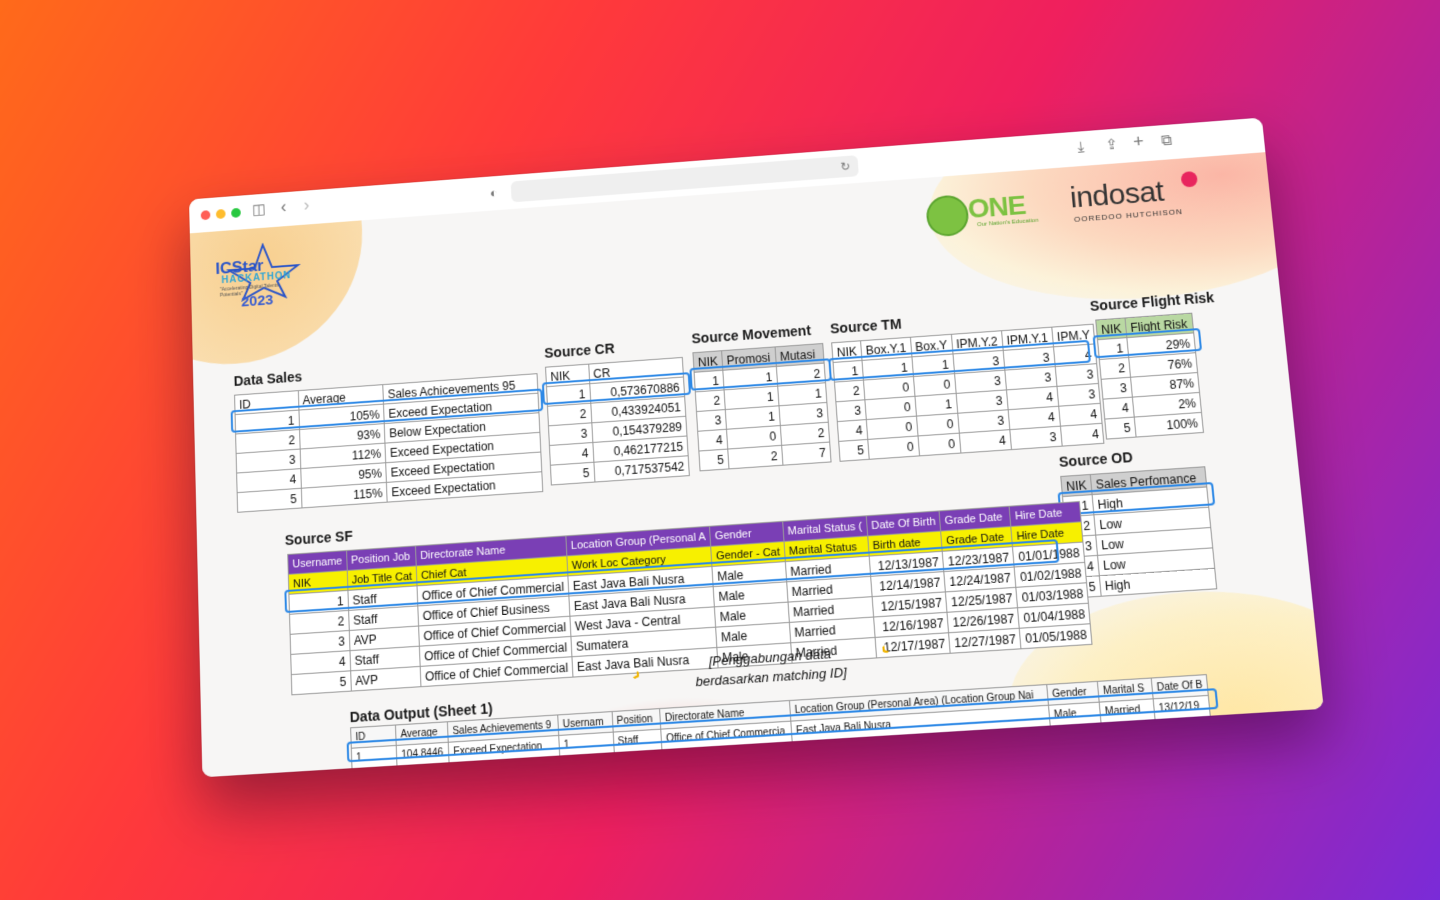 Image resolution: width=1440 pixels, height=900 pixels. Describe the element at coordinates (638, 762) in the screenshot. I see `table-cell: Staff` at that location.